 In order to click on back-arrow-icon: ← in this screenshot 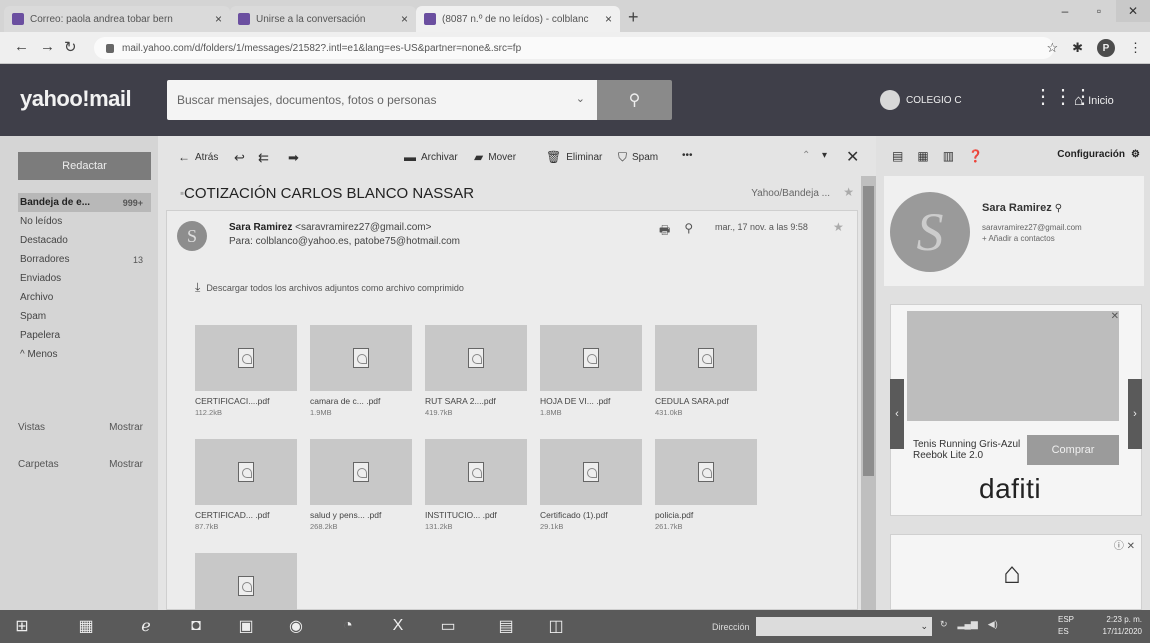, I will do `click(21, 46)`.